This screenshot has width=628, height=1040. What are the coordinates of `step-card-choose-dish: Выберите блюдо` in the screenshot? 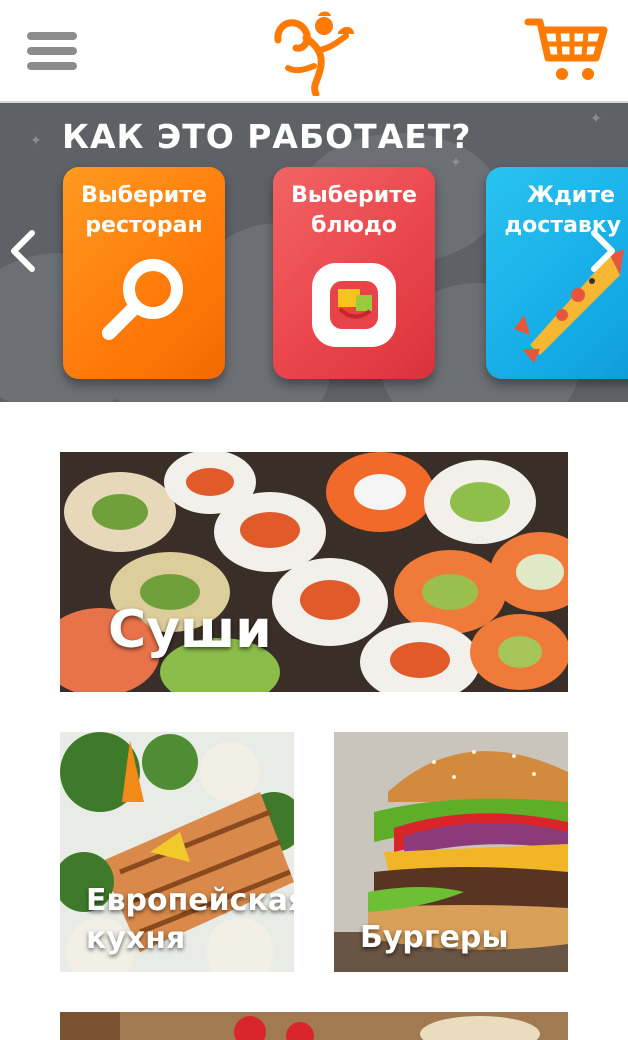 It's located at (354, 273).